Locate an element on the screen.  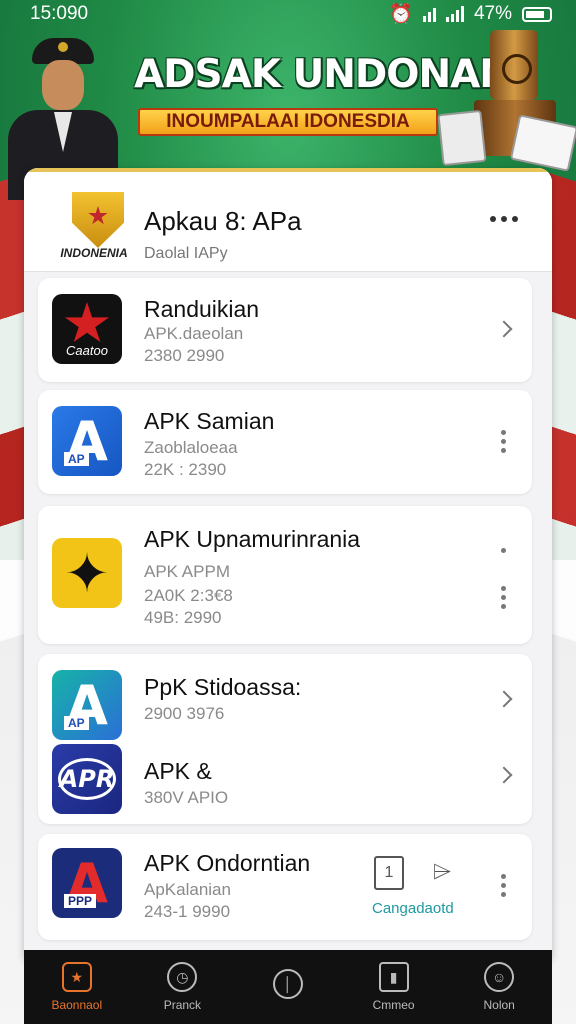
app-meta: 2380 2990 is located at coordinates (184, 355).